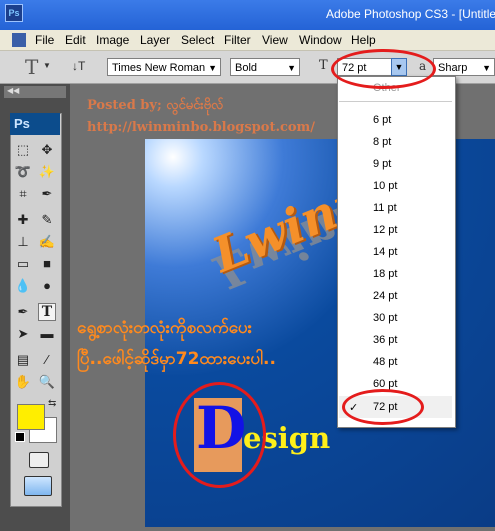 This screenshot has width=495, height=531. Describe the element at coordinates (385, 230) in the screenshot. I see `size-option-12pt: 12 pt` at that location.